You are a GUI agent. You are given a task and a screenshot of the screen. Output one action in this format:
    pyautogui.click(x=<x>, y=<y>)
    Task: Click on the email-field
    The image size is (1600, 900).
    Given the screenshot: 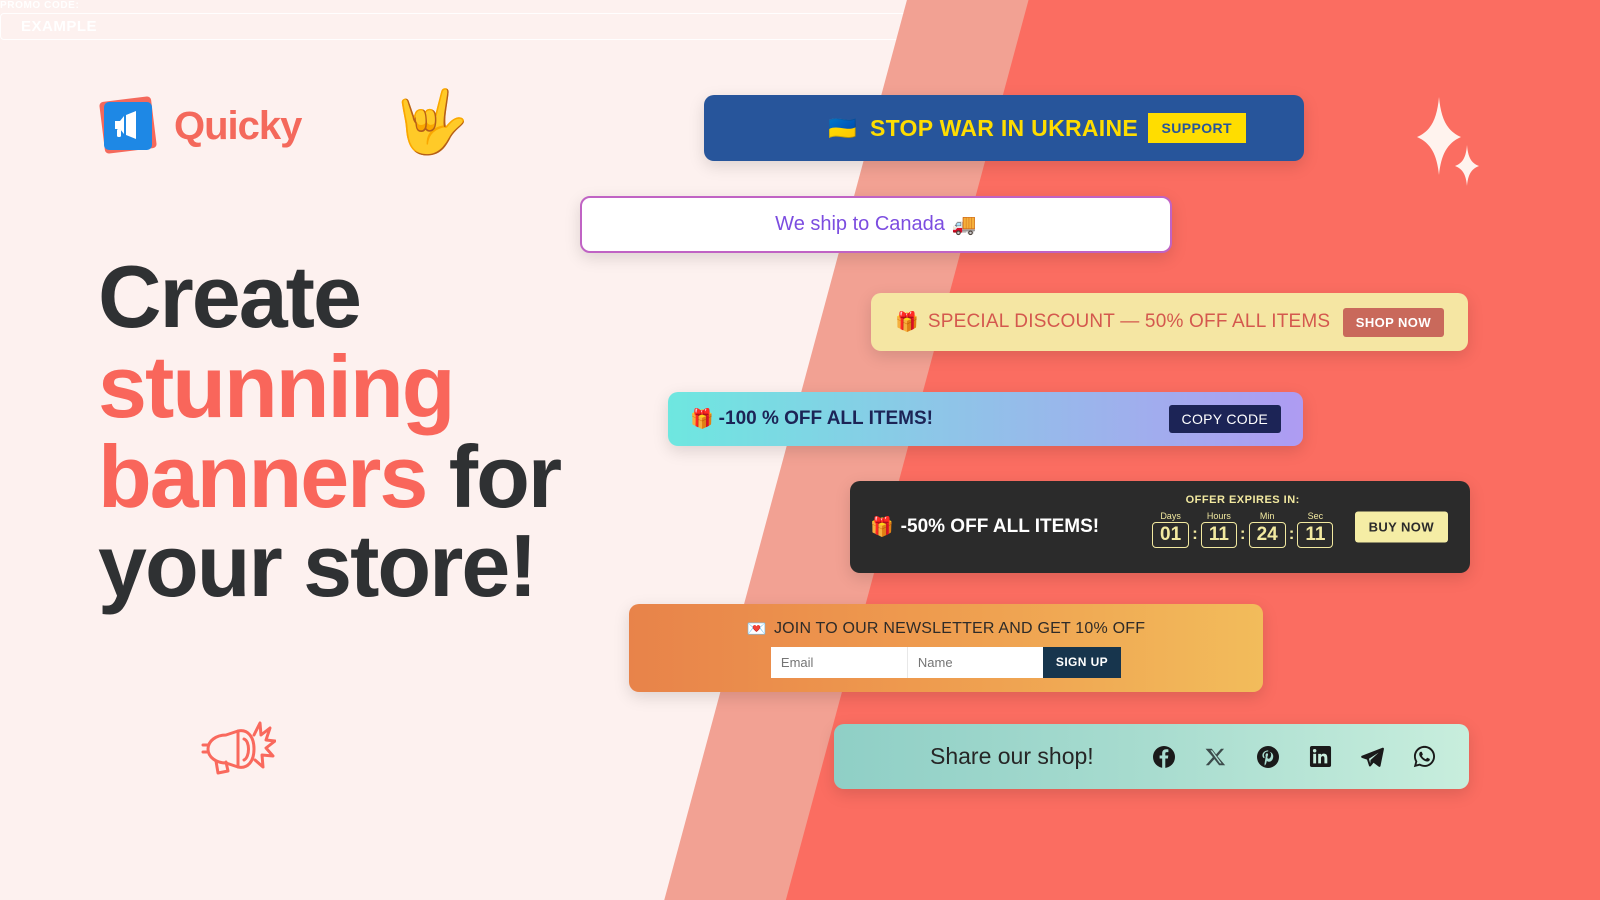 What is the action you would take?
    pyautogui.click(x=838, y=662)
    